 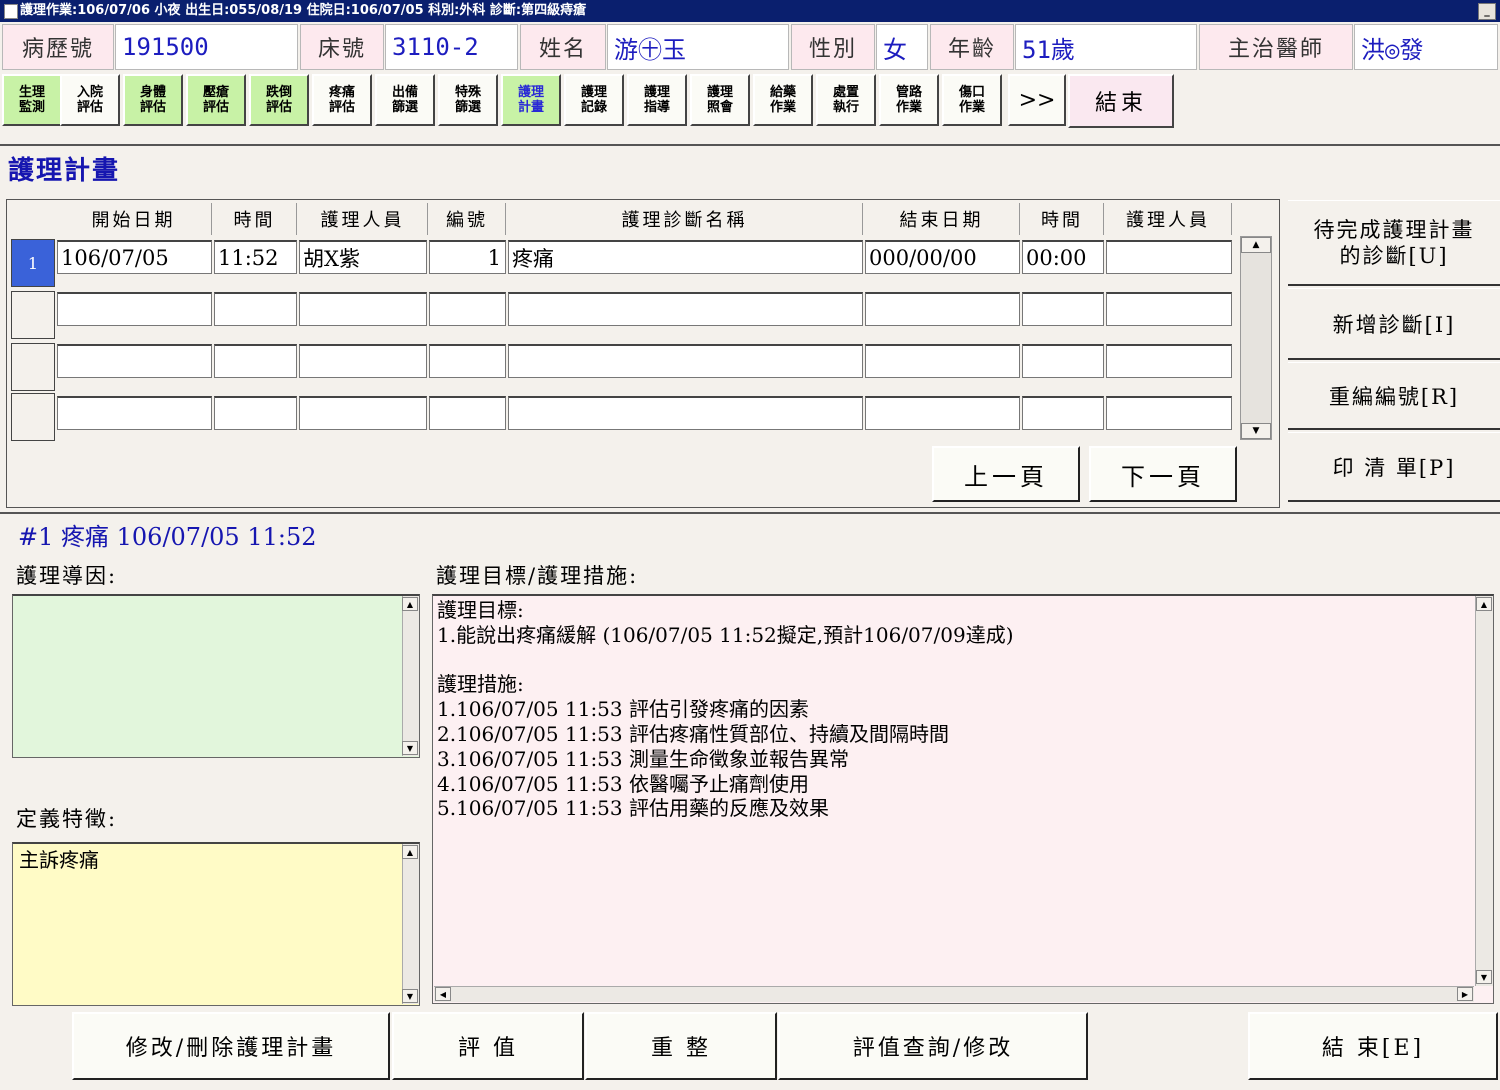 What do you see at coordinates (342, 47) in the screenshot?
I see `bed-label: 床號` at bounding box center [342, 47].